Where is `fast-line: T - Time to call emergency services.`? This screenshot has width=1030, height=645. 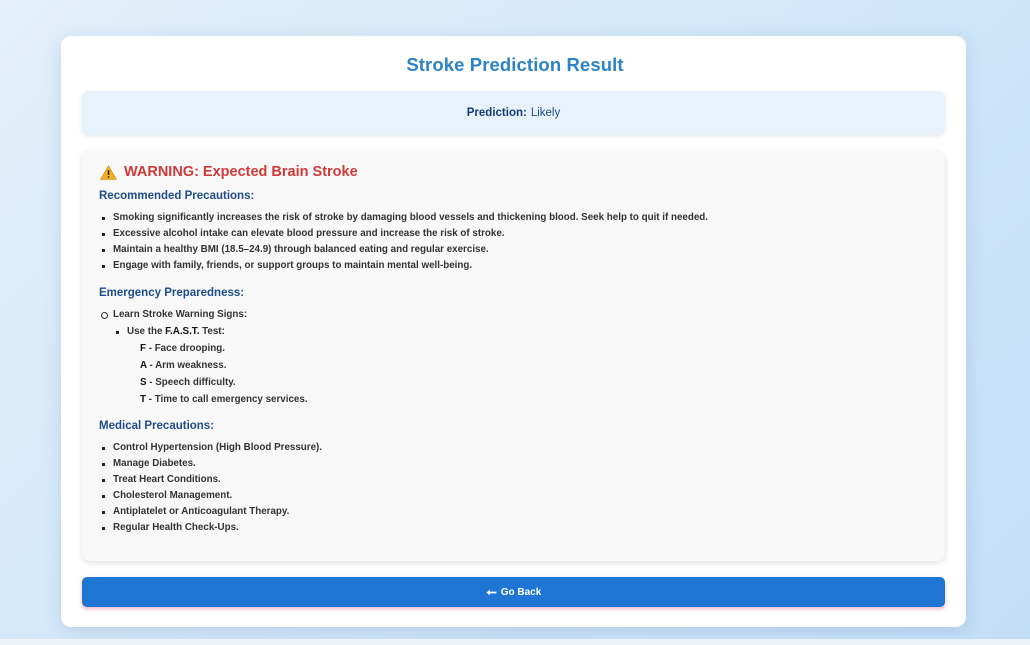 fast-line: T - Time to call emergency services. is located at coordinates (224, 399).